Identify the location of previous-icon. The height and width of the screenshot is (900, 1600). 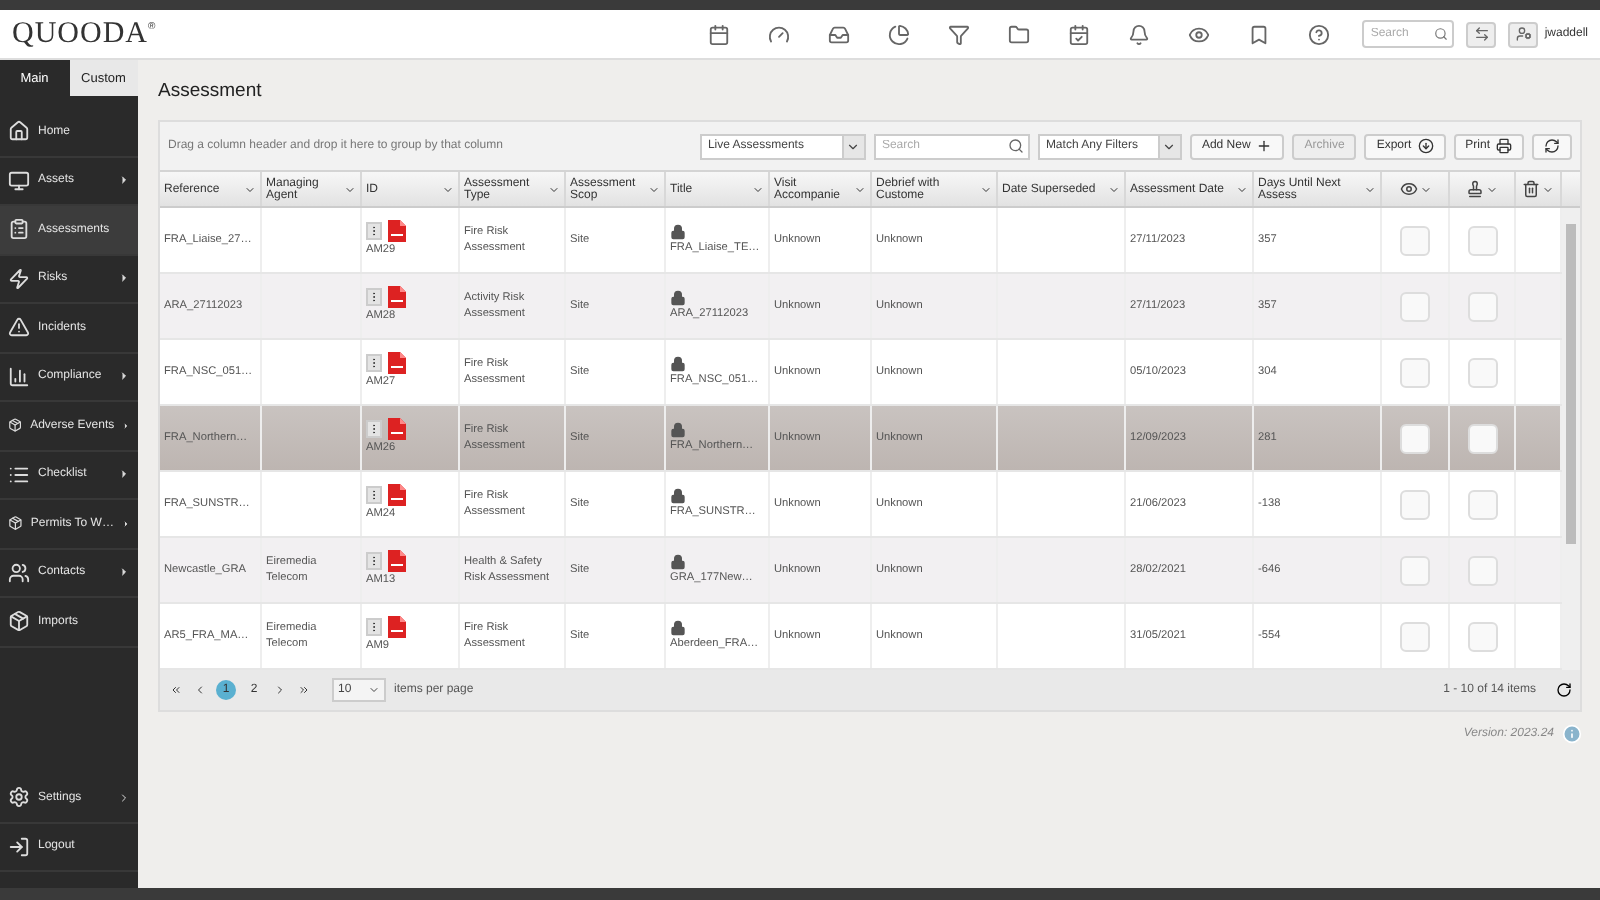
(200, 690).